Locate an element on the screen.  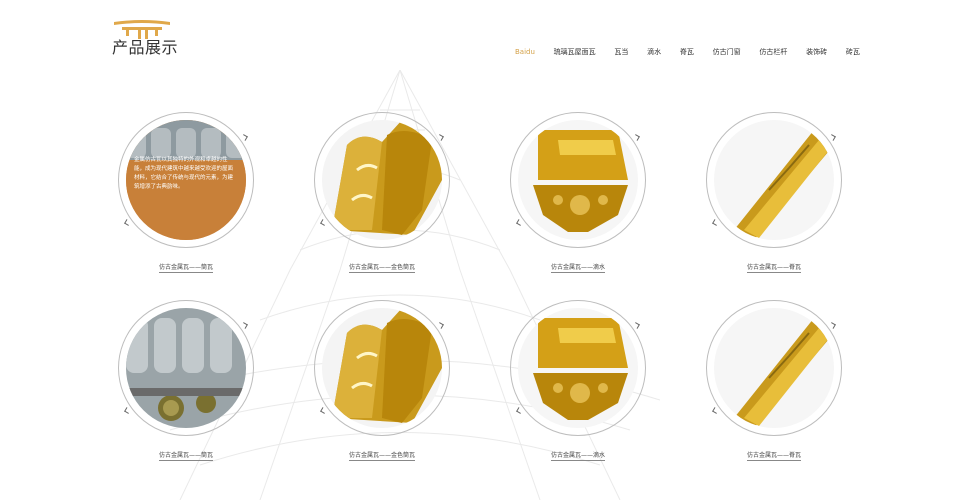
nav-item-5: 脊瓦 is located at coordinates (687, 52).